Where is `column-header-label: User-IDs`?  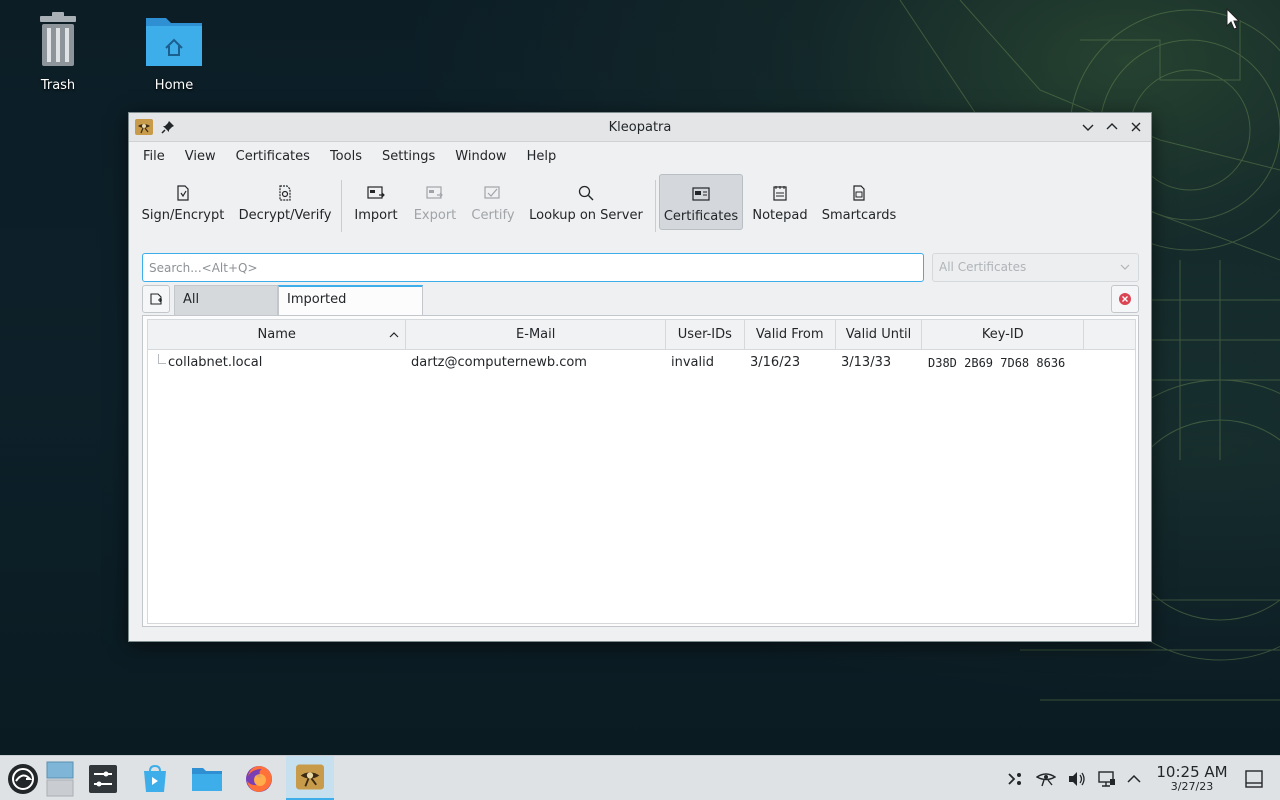 column-header-label: User-IDs is located at coordinates (704, 334).